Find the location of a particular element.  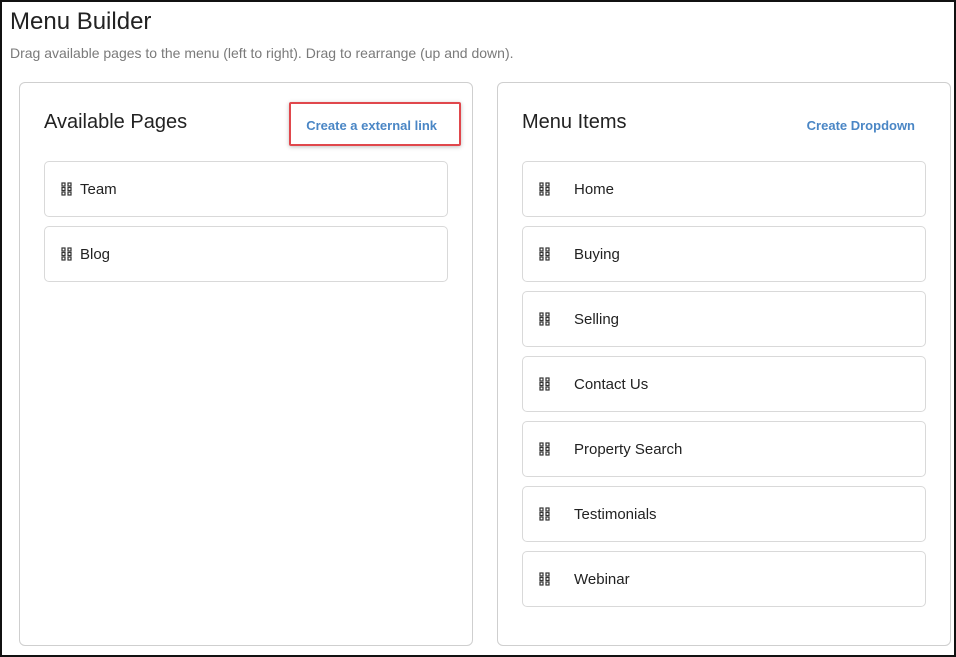

available-page-label: Team is located at coordinates (98, 189).